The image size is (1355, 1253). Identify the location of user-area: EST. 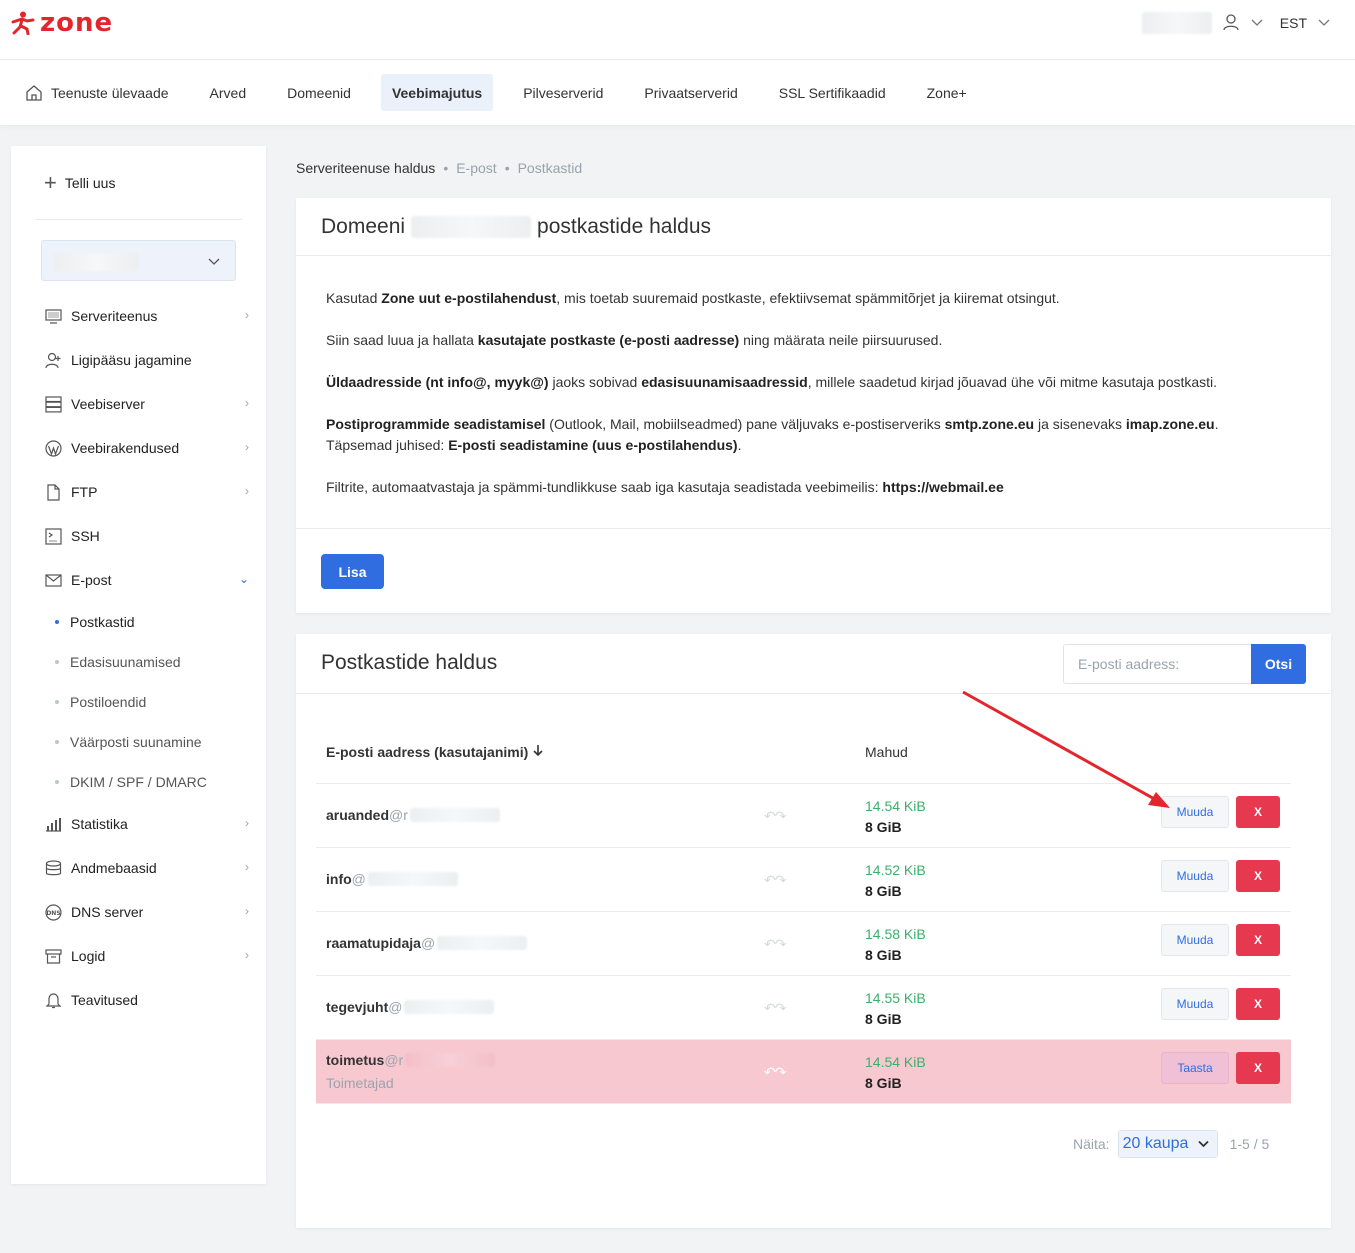
(1236, 23).